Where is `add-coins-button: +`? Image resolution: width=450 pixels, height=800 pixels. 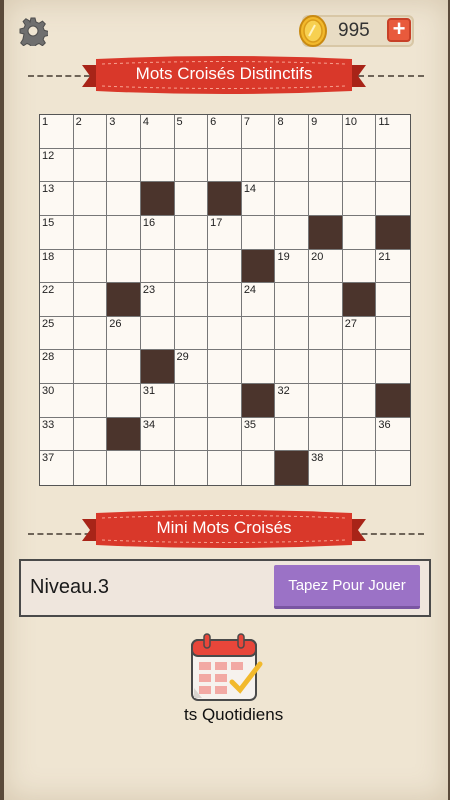 add-coins-button: + is located at coordinates (399, 30).